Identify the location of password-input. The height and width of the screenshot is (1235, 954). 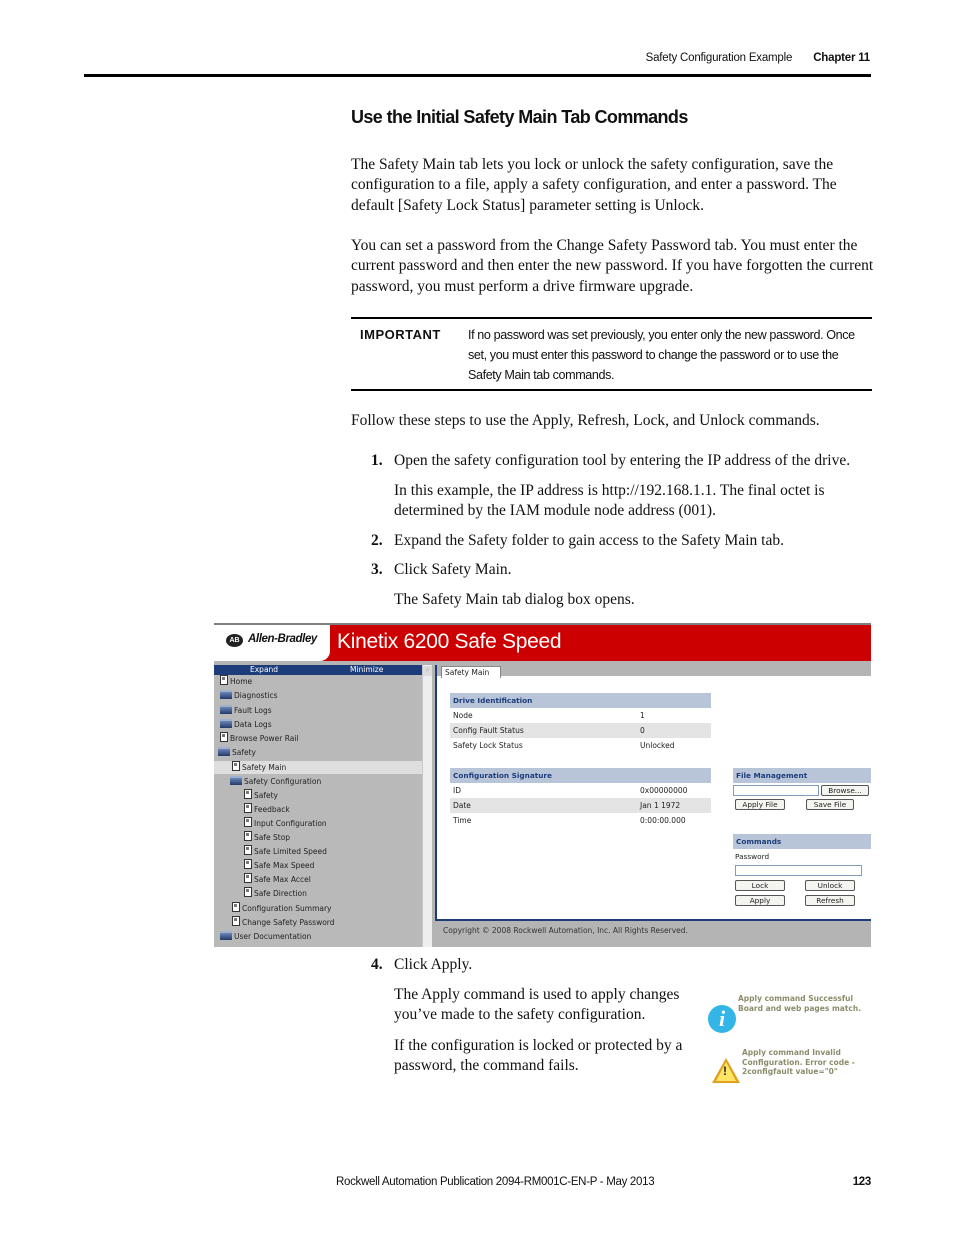
(798, 870).